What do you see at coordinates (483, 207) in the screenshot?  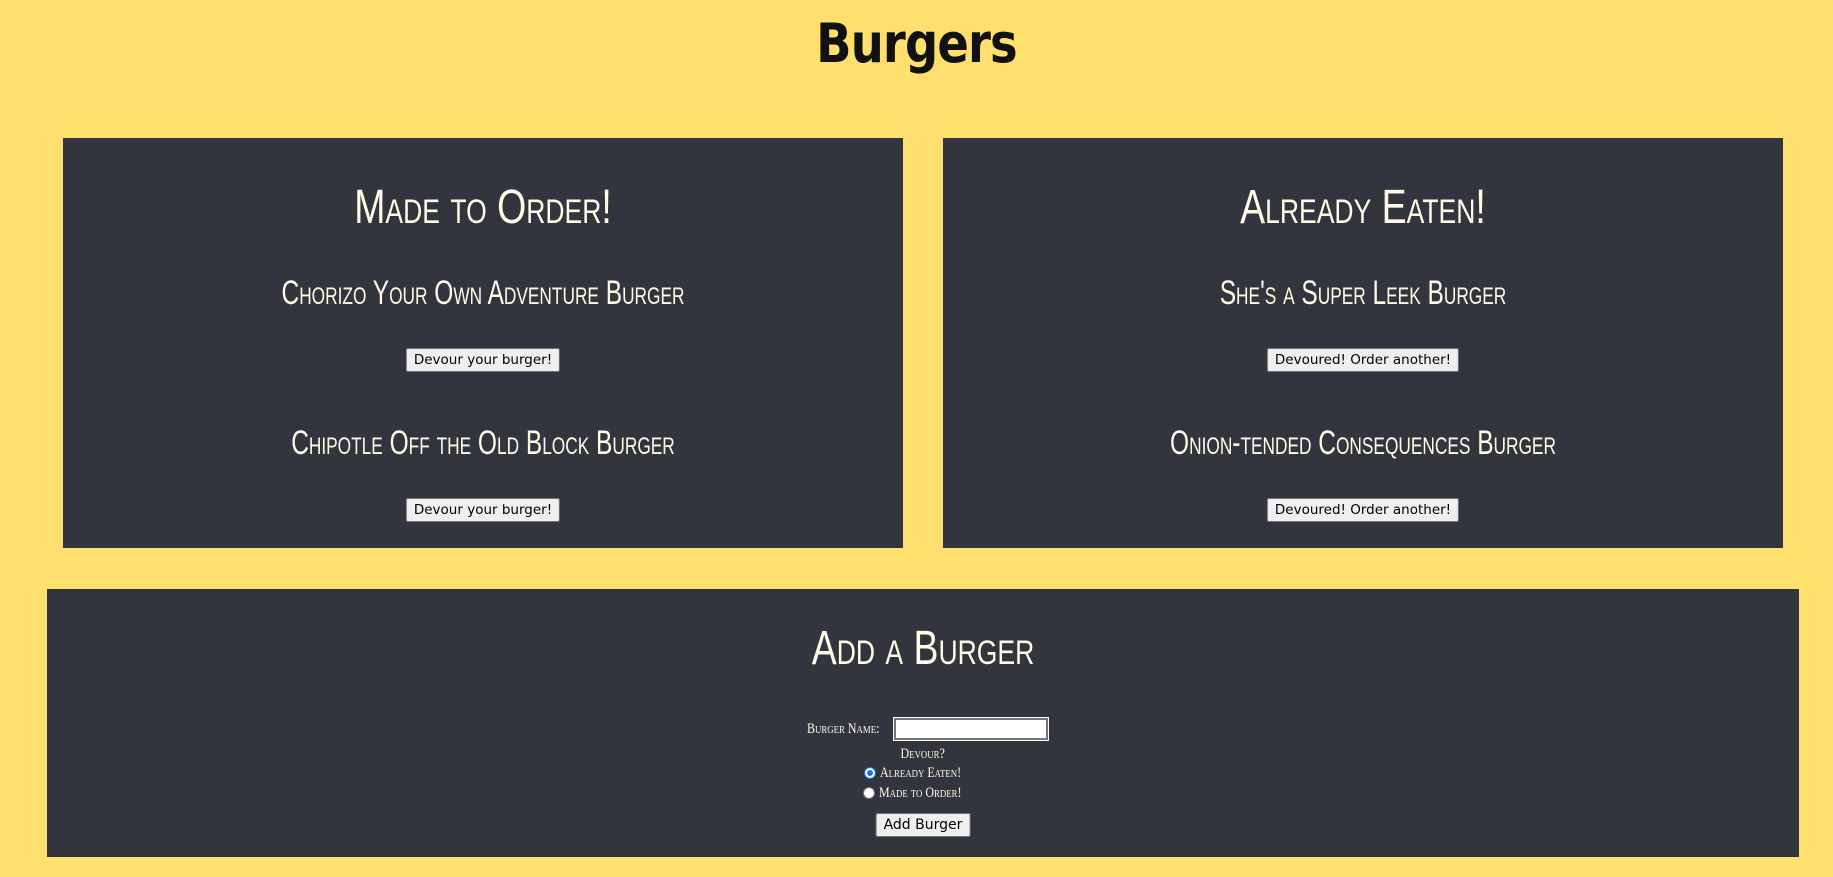 I see `made-to-order-heading: Made to Order!` at bounding box center [483, 207].